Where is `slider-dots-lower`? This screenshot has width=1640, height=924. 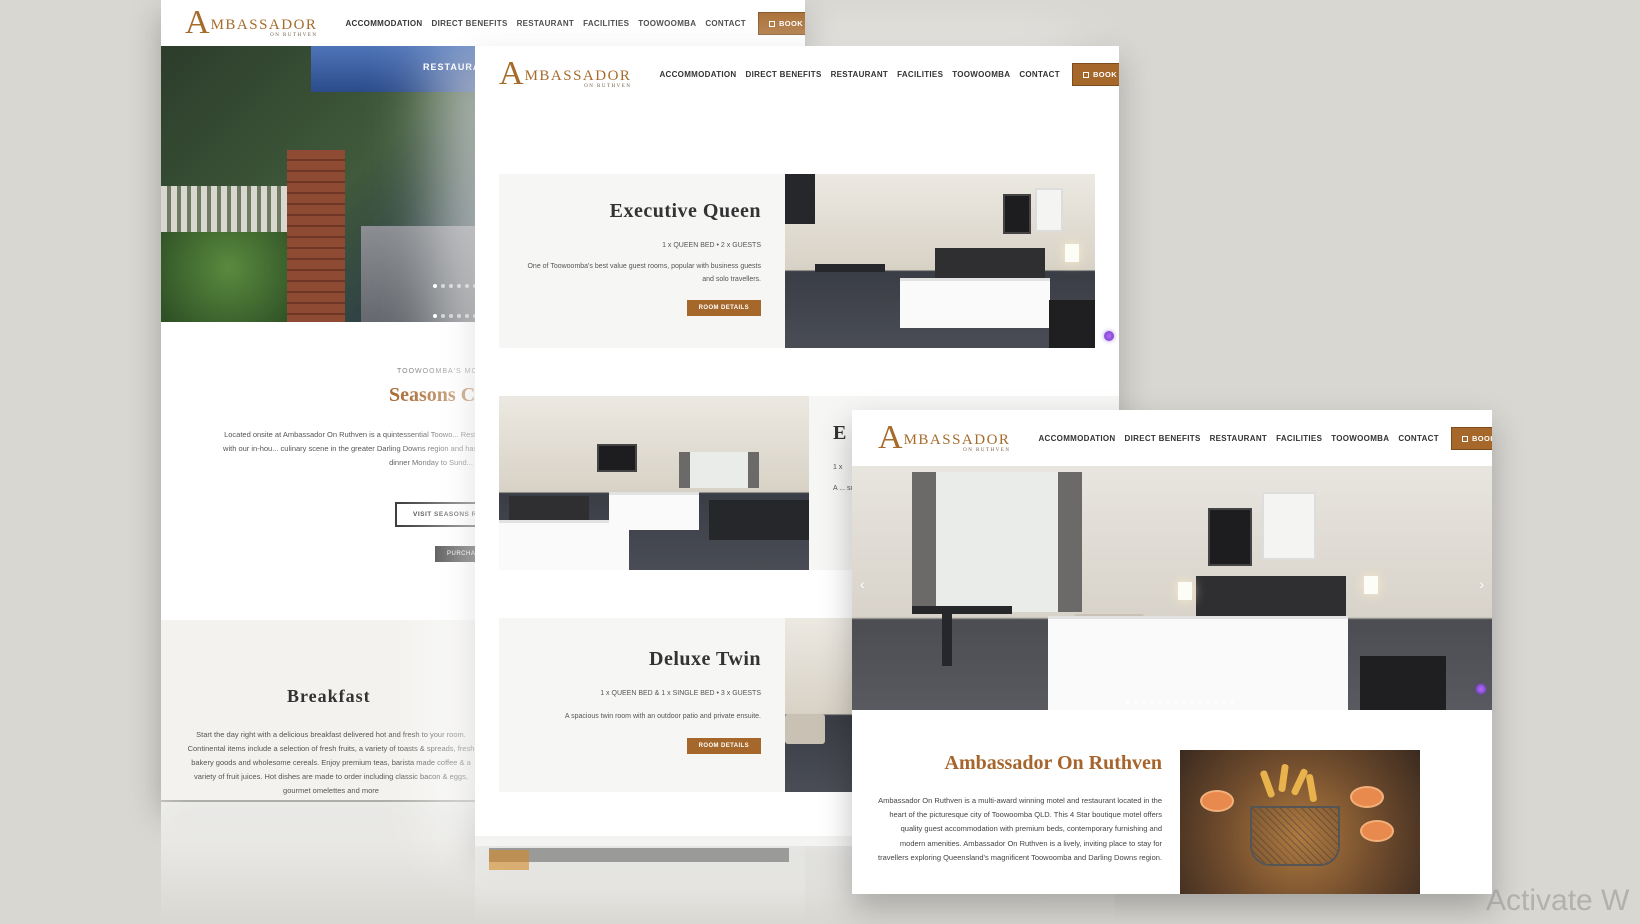 slider-dots-lower is located at coordinates (455, 316).